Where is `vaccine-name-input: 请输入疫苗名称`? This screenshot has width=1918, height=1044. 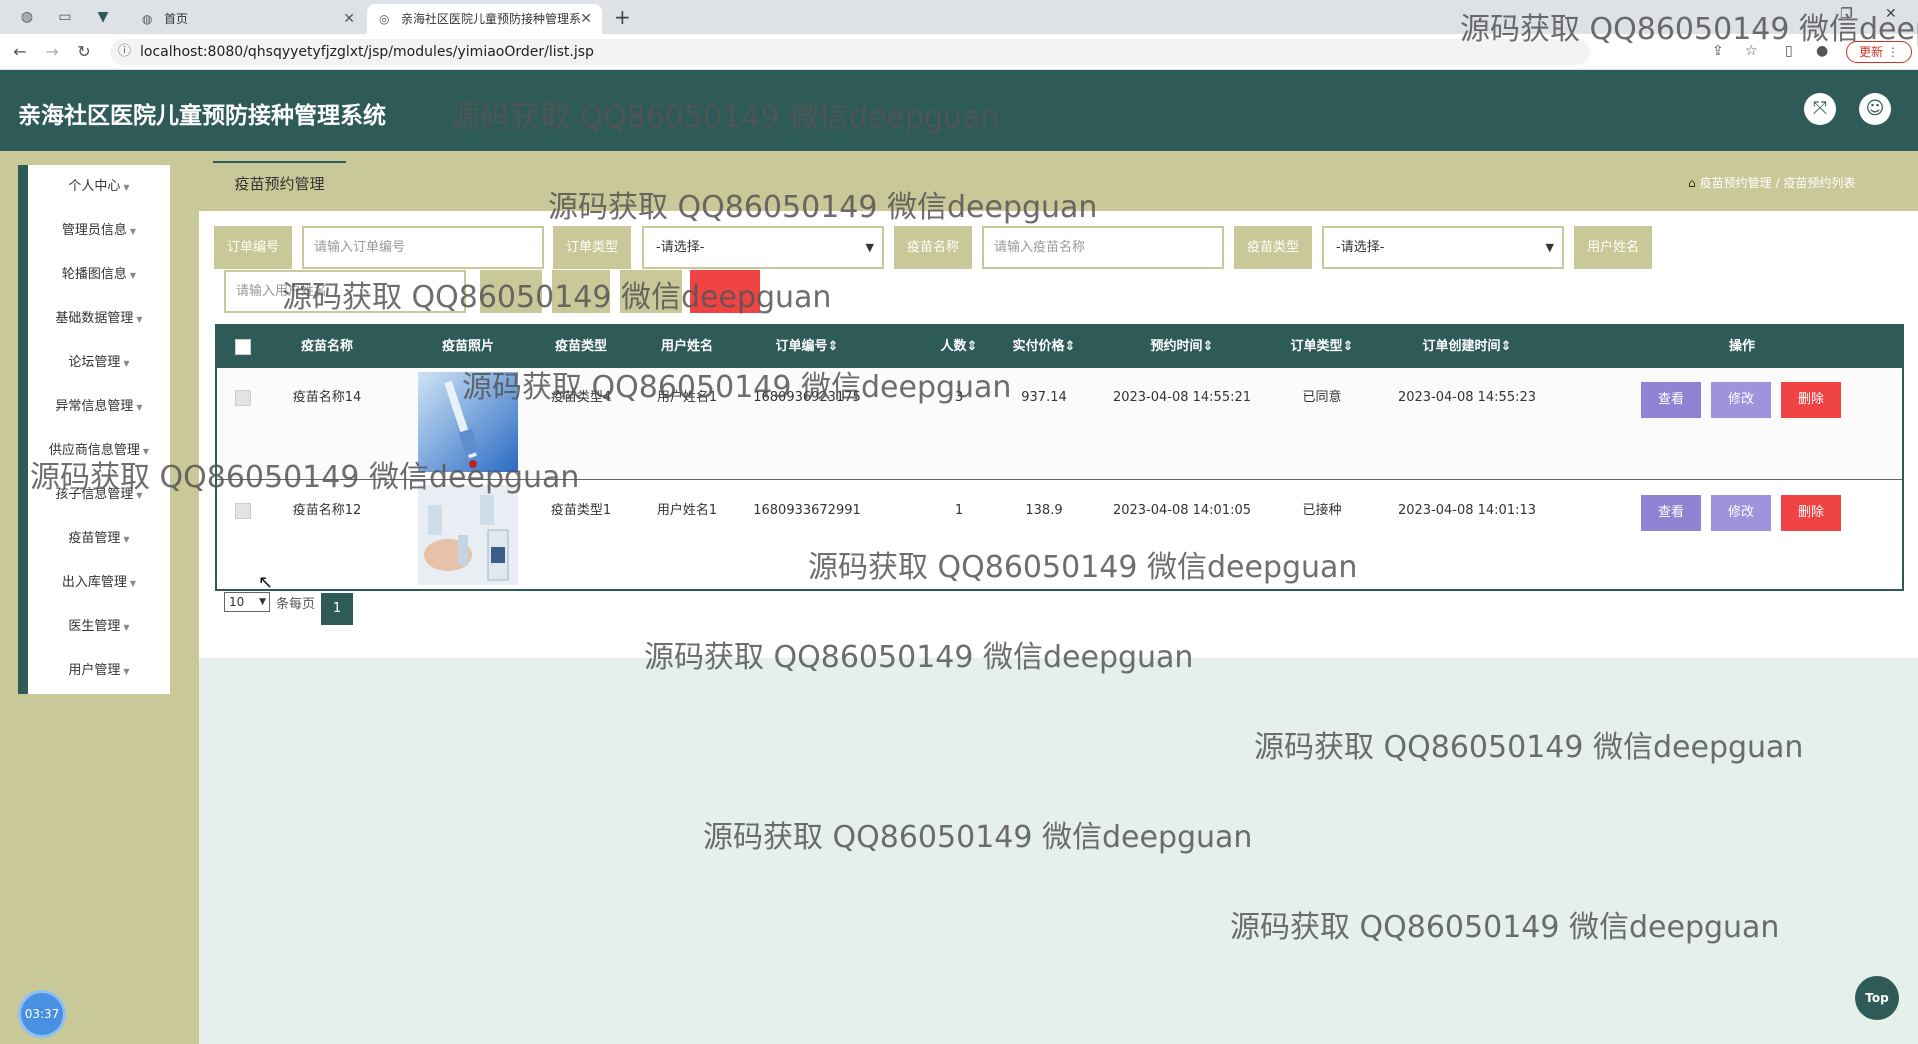
vaccine-name-input: 请输入疫苗名称 is located at coordinates (1103, 247).